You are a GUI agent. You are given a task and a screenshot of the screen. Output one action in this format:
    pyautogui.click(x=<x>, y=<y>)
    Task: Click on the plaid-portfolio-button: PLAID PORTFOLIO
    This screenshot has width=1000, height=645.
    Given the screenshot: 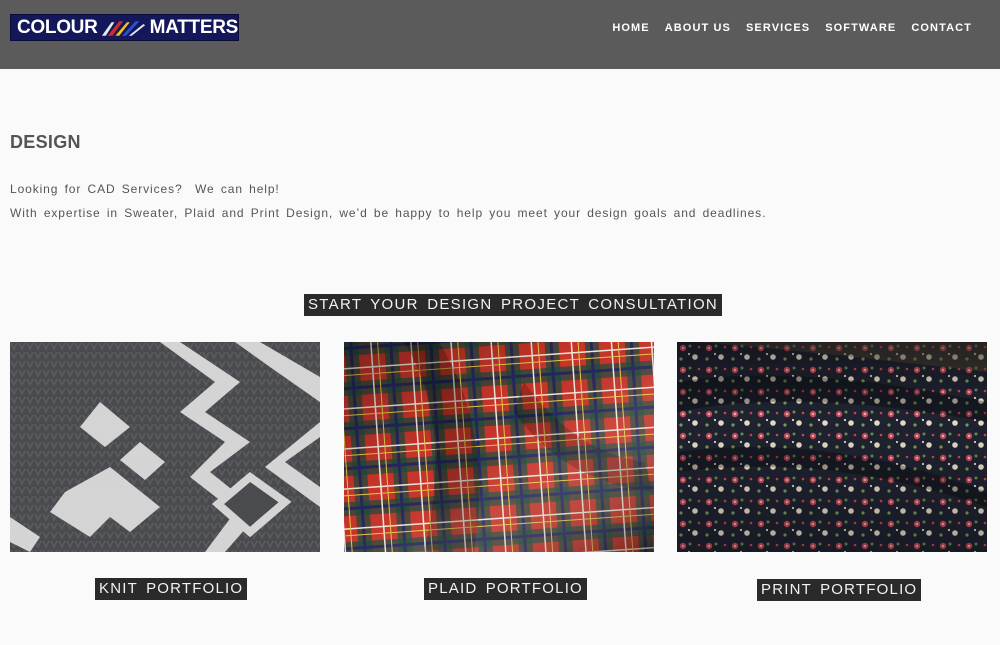 What is the action you would take?
    pyautogui.click(x=505, y=589)
    